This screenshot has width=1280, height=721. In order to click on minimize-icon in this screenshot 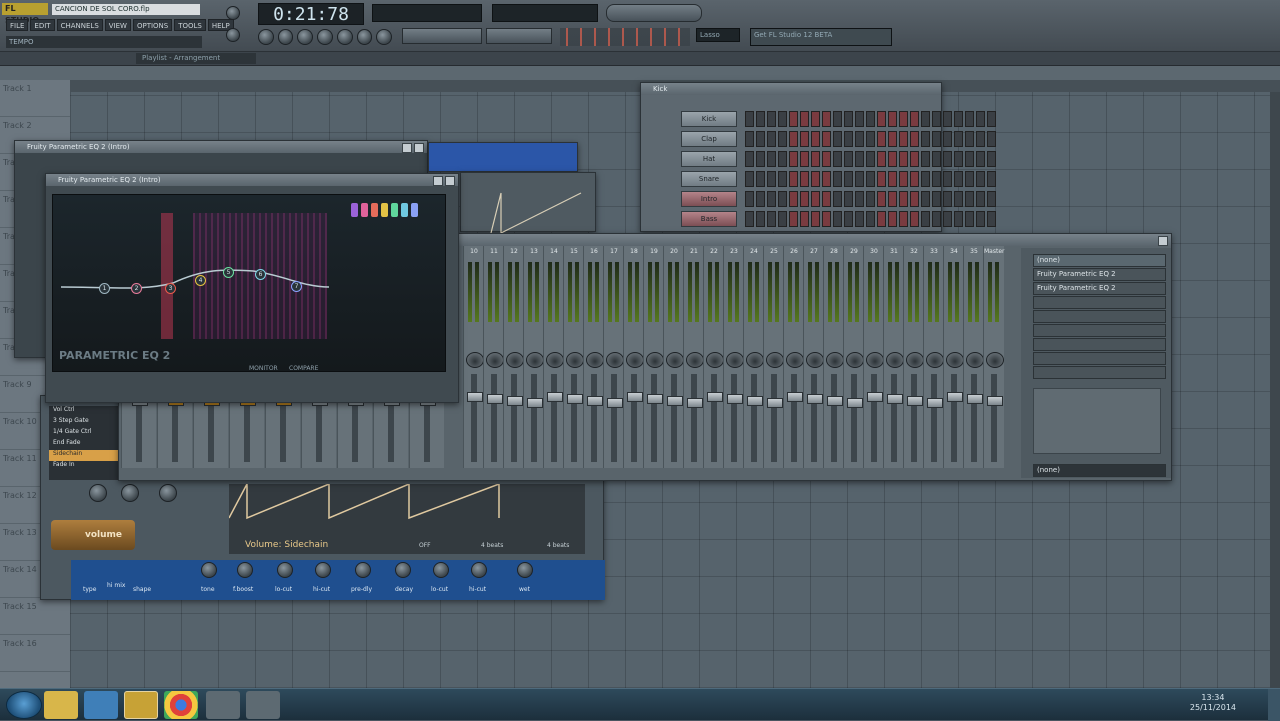, I will do `click(438, 181)`.